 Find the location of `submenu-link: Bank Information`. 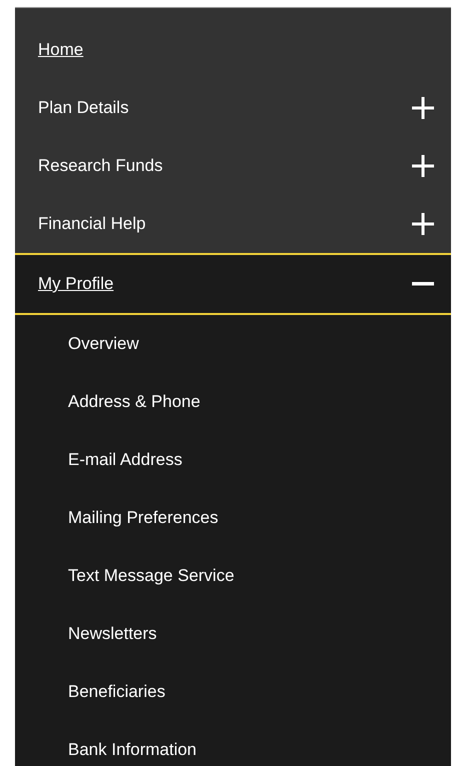

submenu-link: Bank Information is located at coordinates (132, 750).